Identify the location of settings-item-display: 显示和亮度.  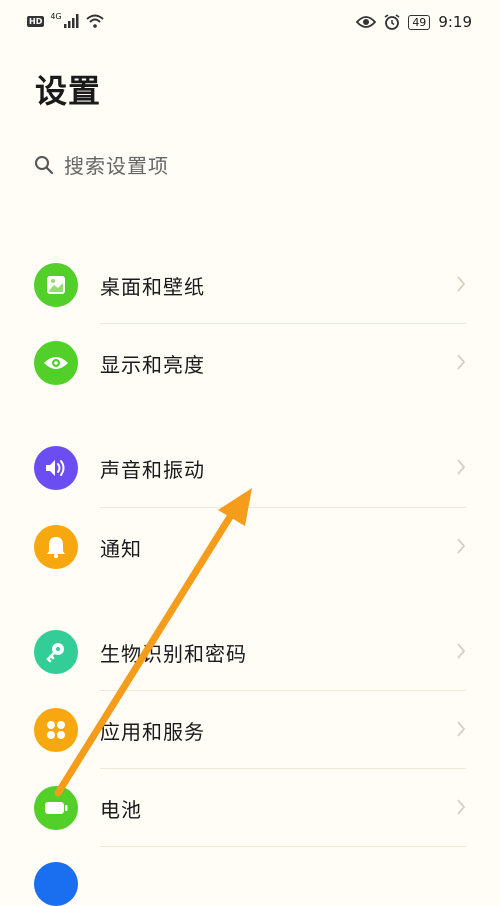
(250, 363).